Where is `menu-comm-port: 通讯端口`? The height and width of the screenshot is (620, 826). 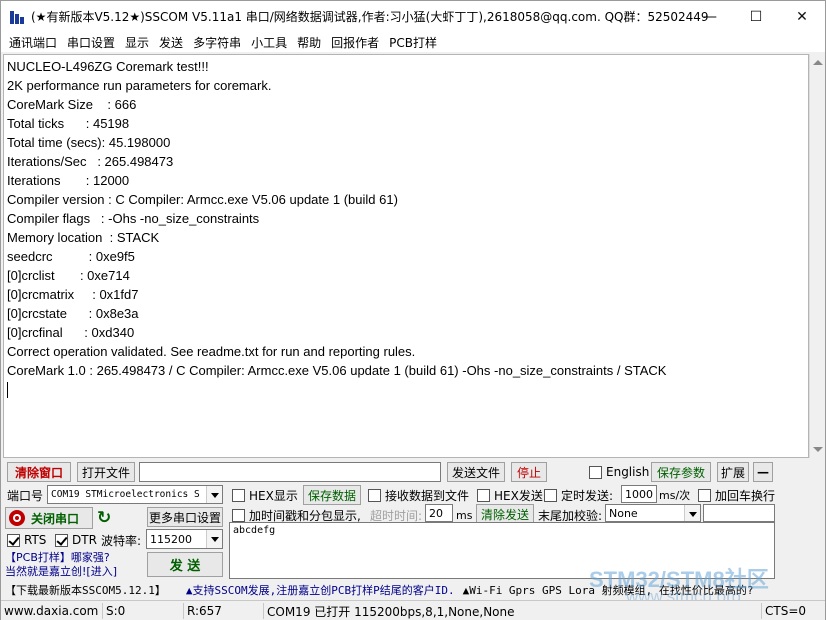 menu-comm-port: 通讯端口 is located at coordinates (33, 42).